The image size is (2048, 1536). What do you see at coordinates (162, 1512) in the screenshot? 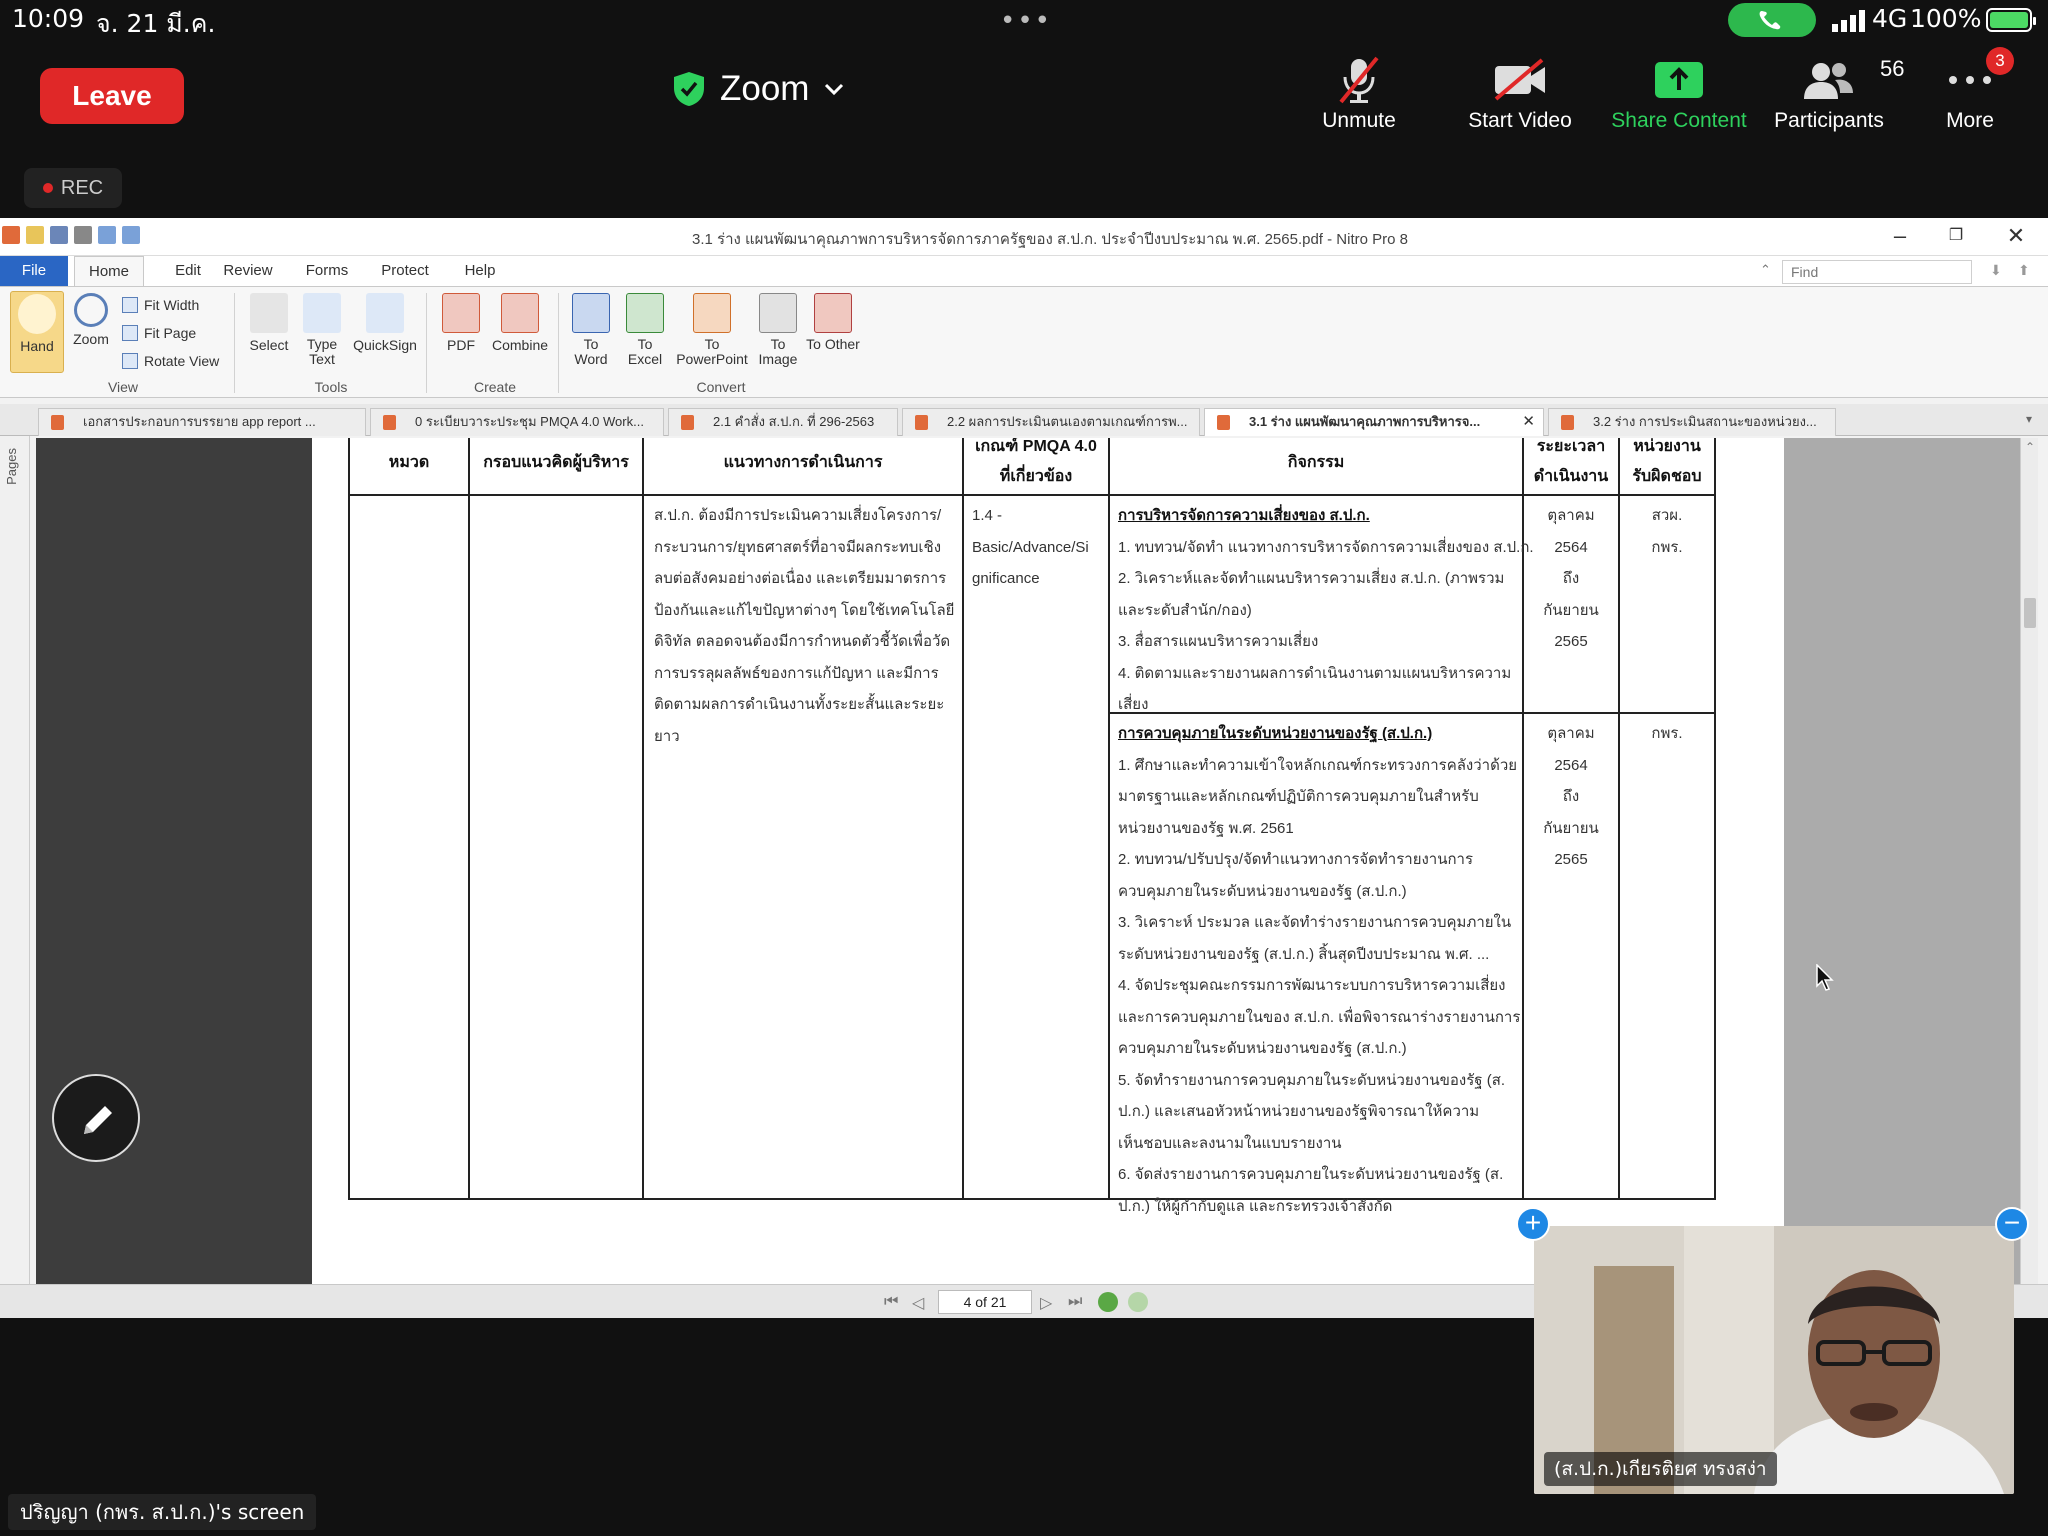
I see `shared-screen-owner-label: ปริญญา (กพร. ส.ป.ก.)'s screen` at bounding box center [162, 1512].